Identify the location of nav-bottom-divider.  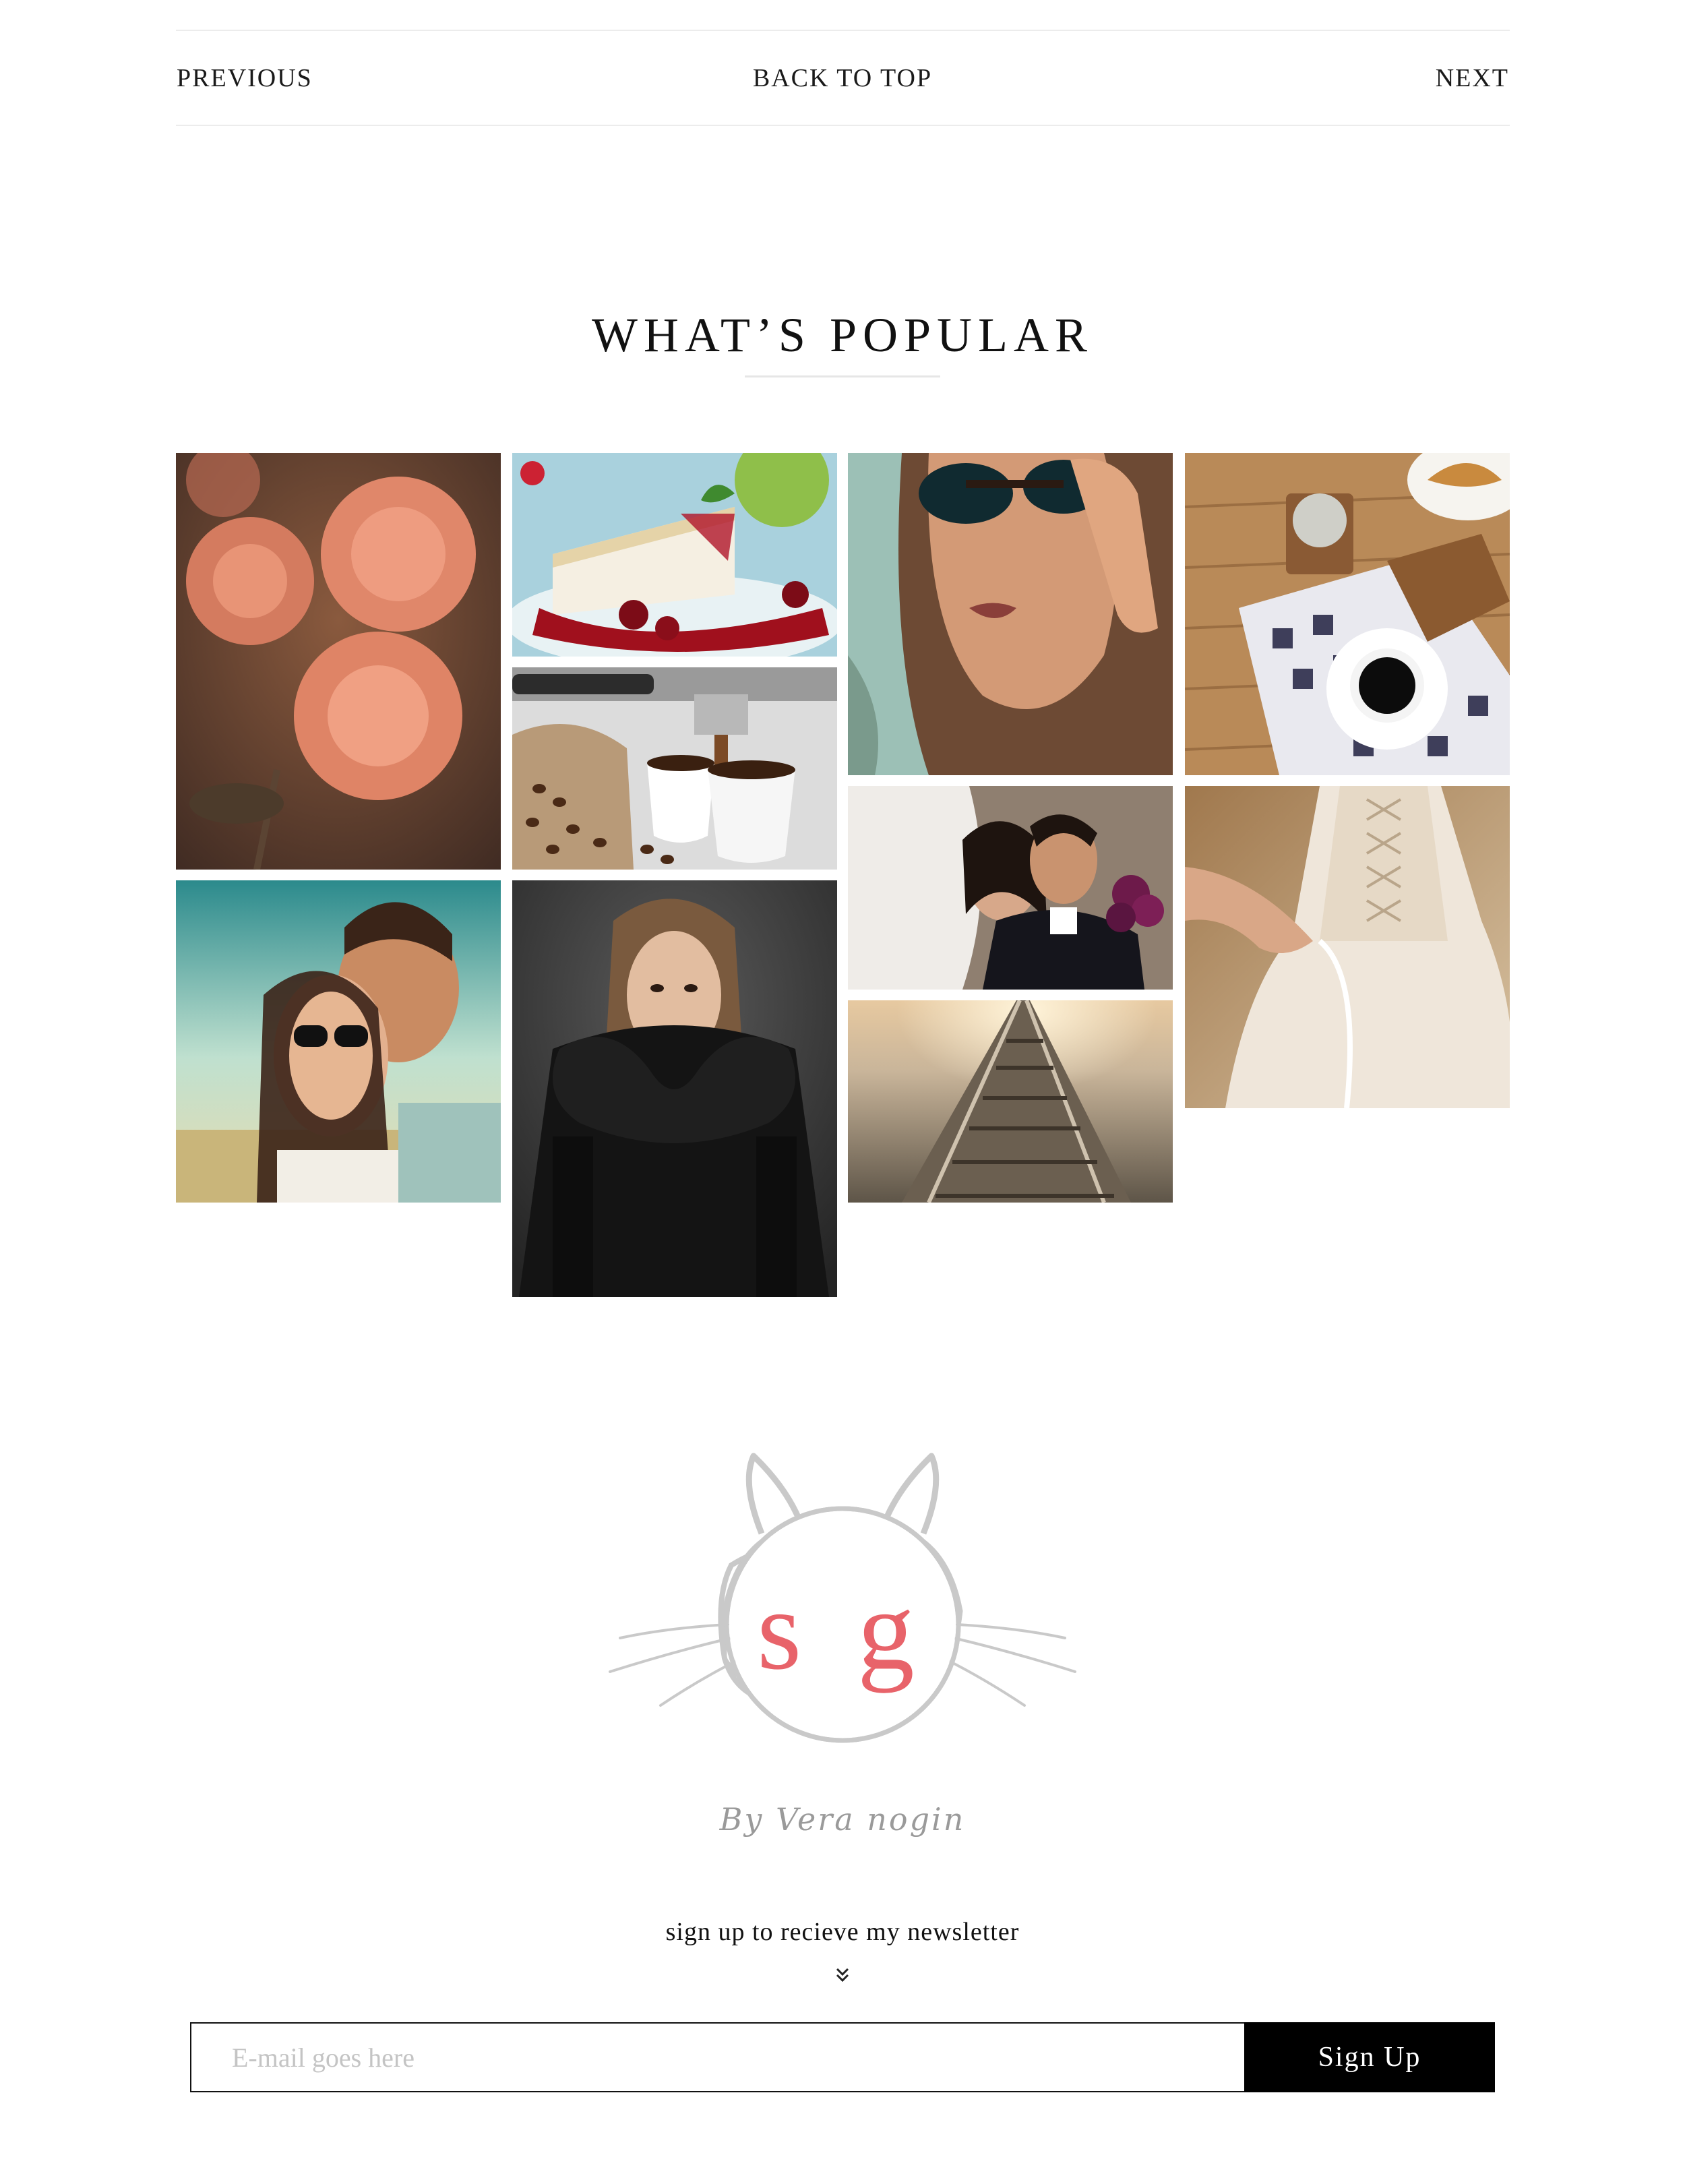
(843, 125).